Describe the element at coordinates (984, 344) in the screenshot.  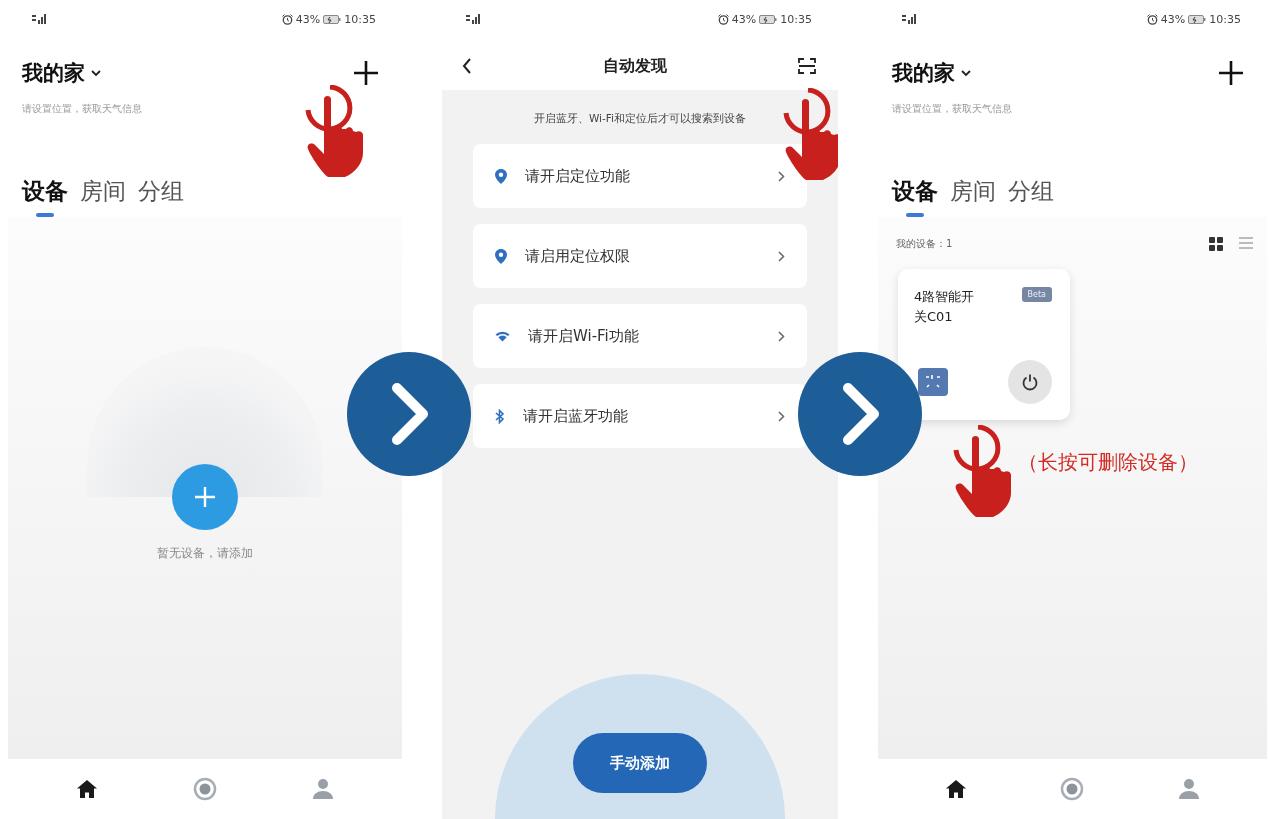
I see `device-card: 4路智能开关C01 Beta` at that location.